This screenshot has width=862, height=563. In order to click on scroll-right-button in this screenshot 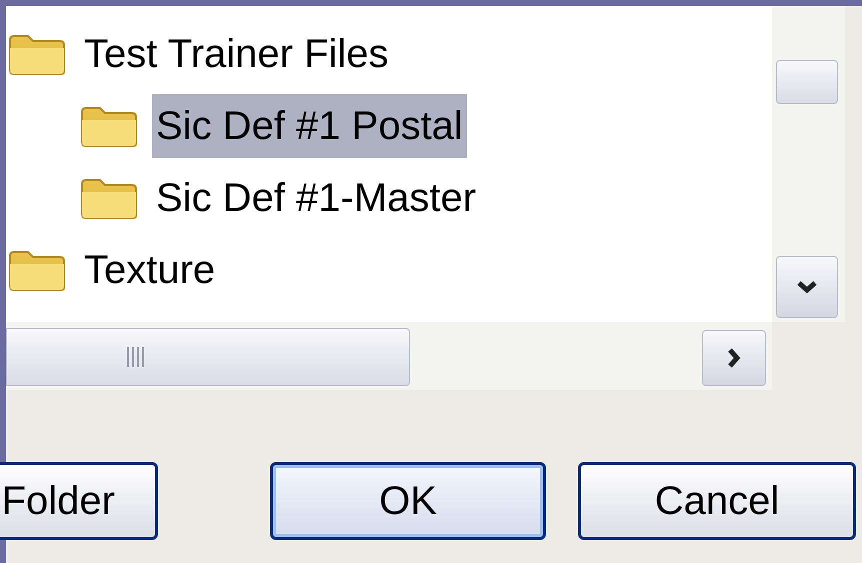, I will do `click(734, 358)`.